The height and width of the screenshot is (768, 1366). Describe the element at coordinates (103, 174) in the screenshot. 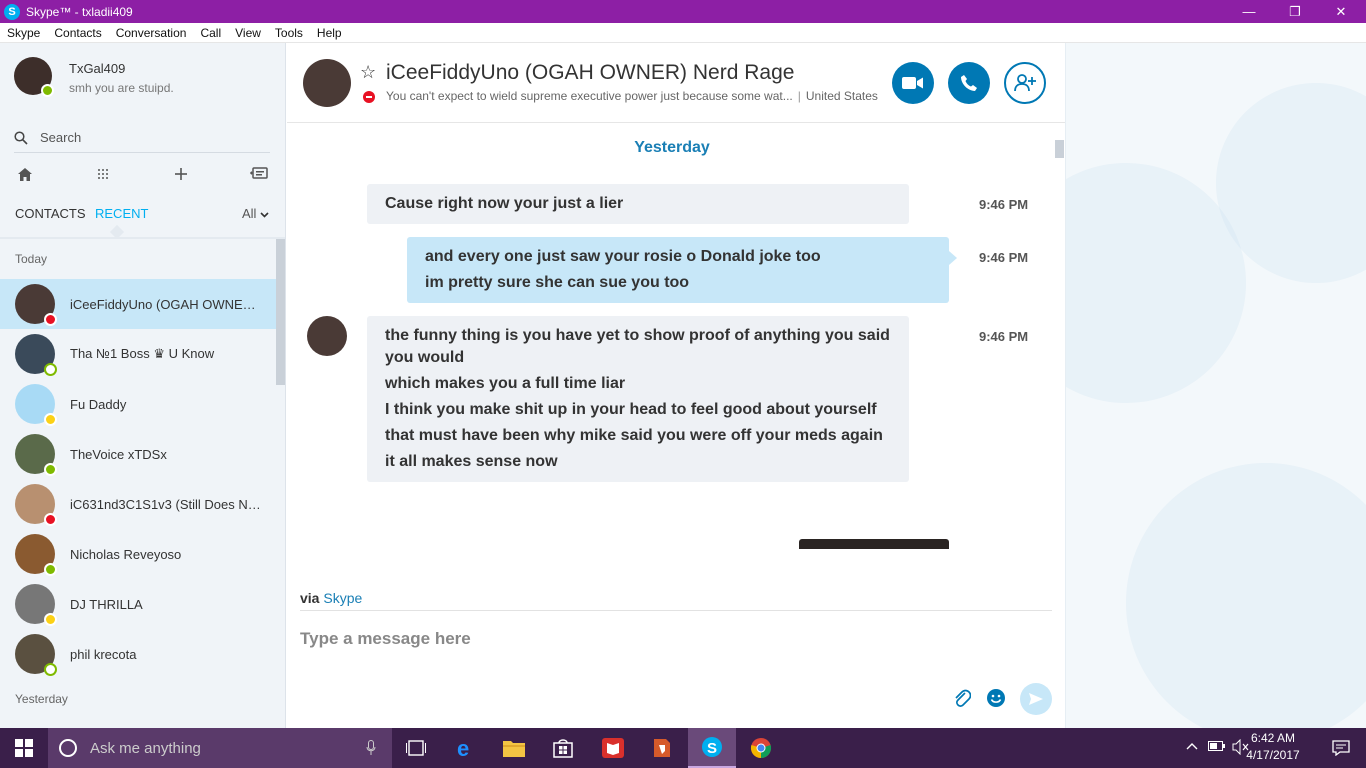

I see `dialpad-icon` at that location.